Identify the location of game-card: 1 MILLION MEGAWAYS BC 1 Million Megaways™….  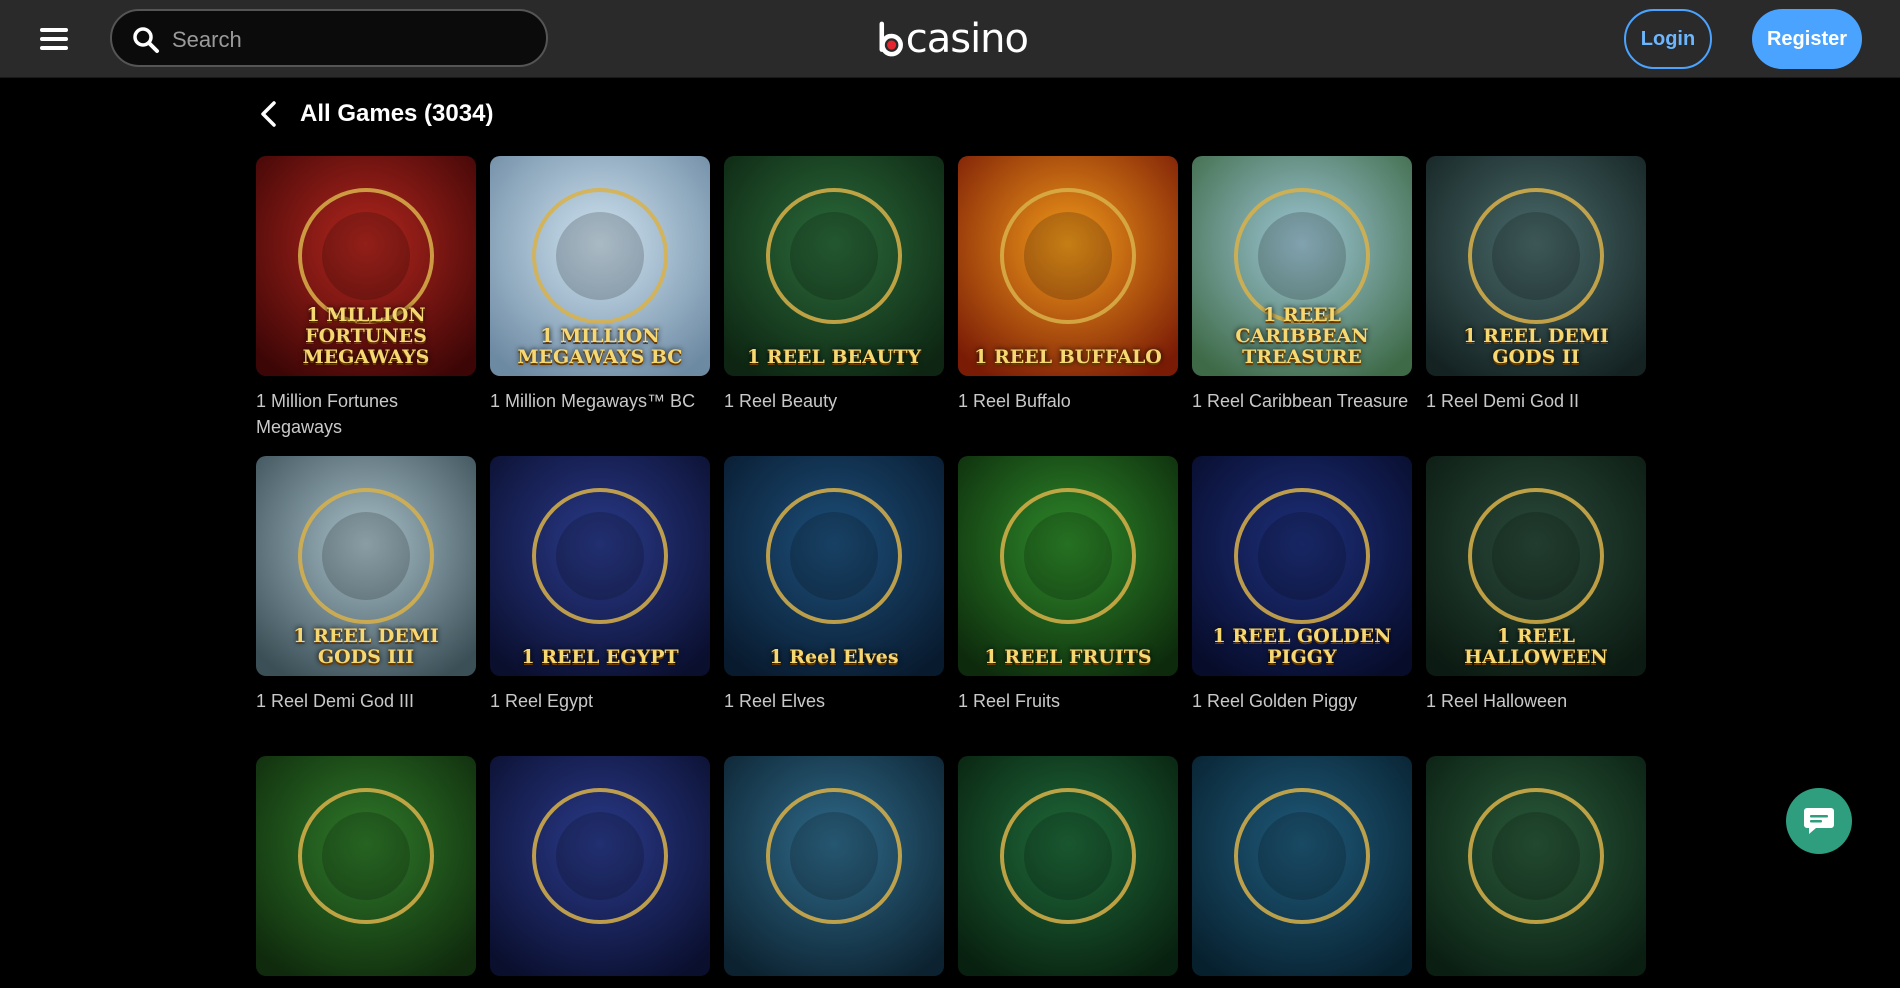
(600, 285).